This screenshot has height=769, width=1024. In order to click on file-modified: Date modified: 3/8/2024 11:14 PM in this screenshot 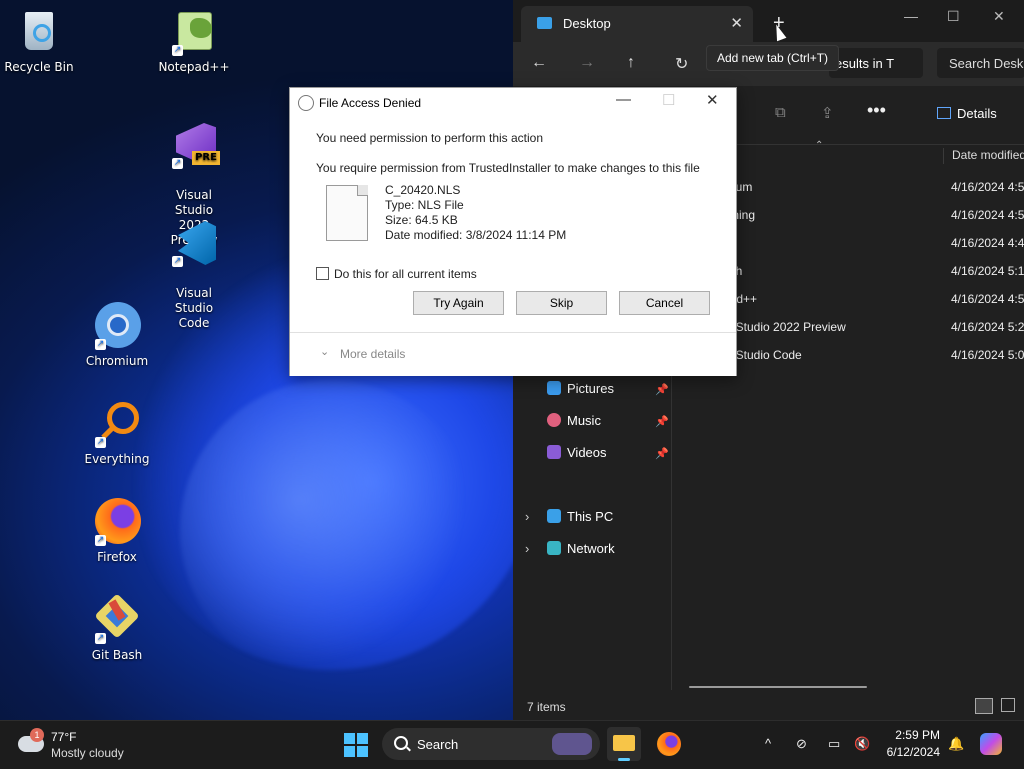, I will do `click(476, 235)`.